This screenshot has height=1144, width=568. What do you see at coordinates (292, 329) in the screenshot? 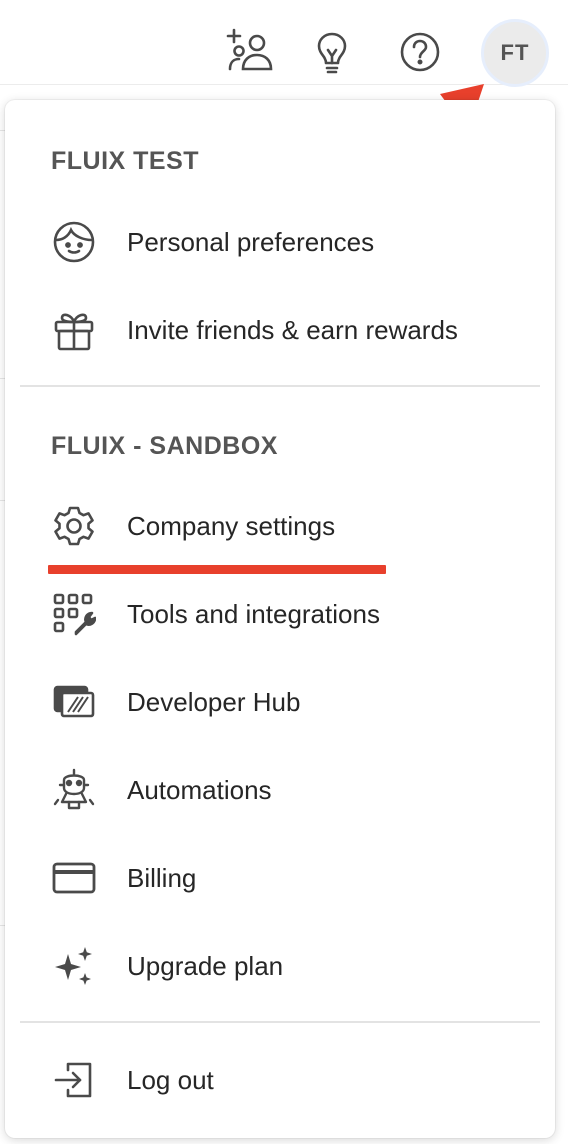
I see `menu-item-label: Invite friends & earn rewards` at bounding box center [292, 329].